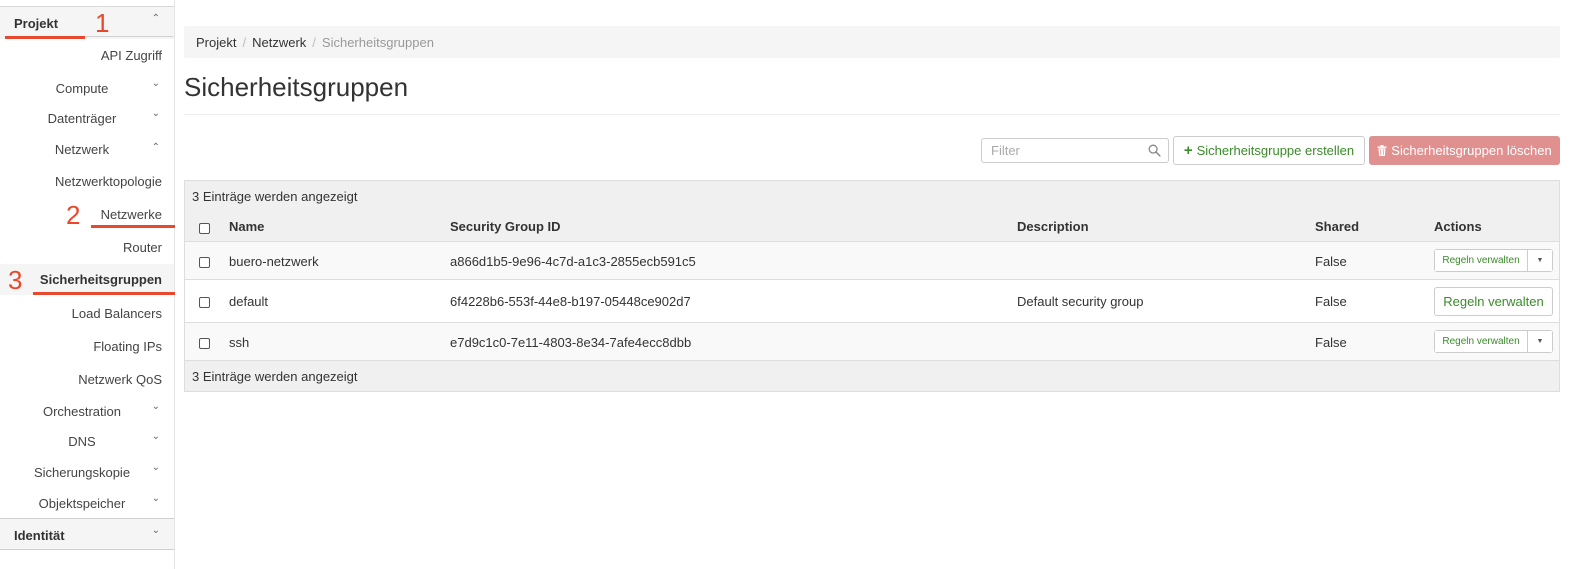 Image resolution: width=1590 pixels, height=569 pixels. Describe the element at coordinates (1053, 226) in the screenshot. I see `column-header-description: Description` at that location.